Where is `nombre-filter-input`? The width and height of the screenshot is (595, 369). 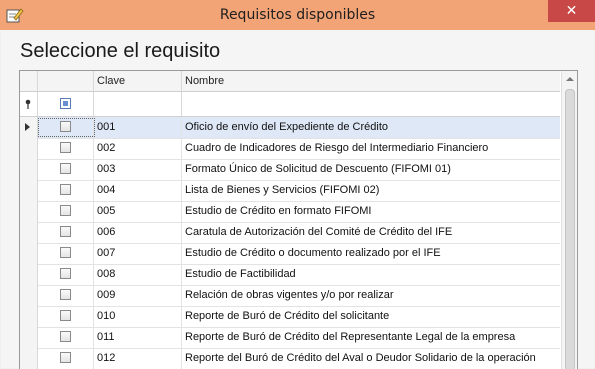 nombre-filter-input is located at coordinates (371, 104).